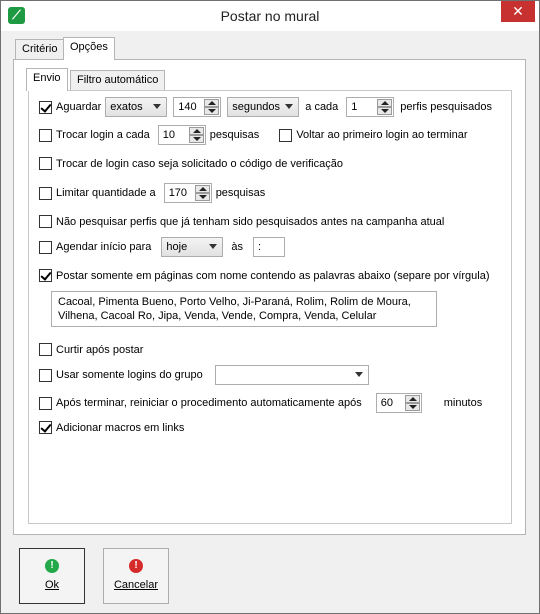  Describe the element at coordinates (52, 585) in the screenshot. I see `ok-label: Ok` at that location.